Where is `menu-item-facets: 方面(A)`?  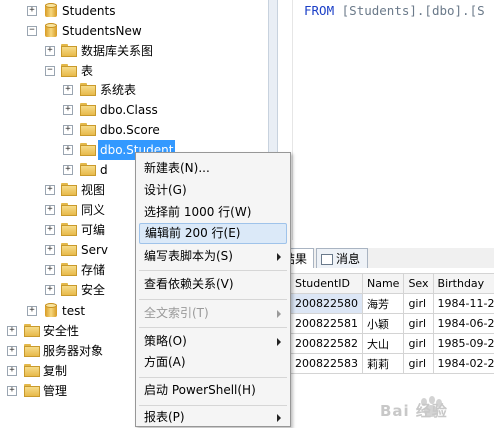
menu-item-facets: 方面(A) is located at coordinates (213, 362).